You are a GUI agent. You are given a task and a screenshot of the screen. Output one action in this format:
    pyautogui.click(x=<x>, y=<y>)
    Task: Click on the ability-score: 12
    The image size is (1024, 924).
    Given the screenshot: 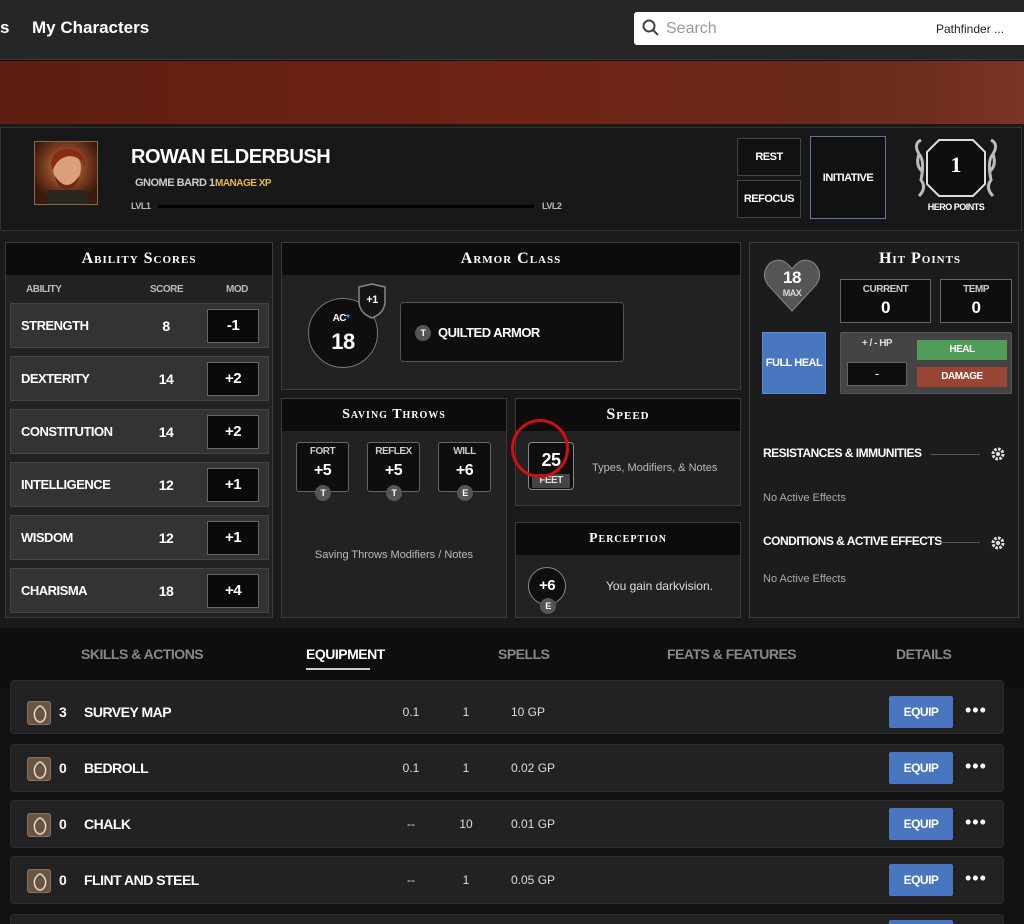 What is the action you would take?
    pyautogui.click(x=166, y=485)
    